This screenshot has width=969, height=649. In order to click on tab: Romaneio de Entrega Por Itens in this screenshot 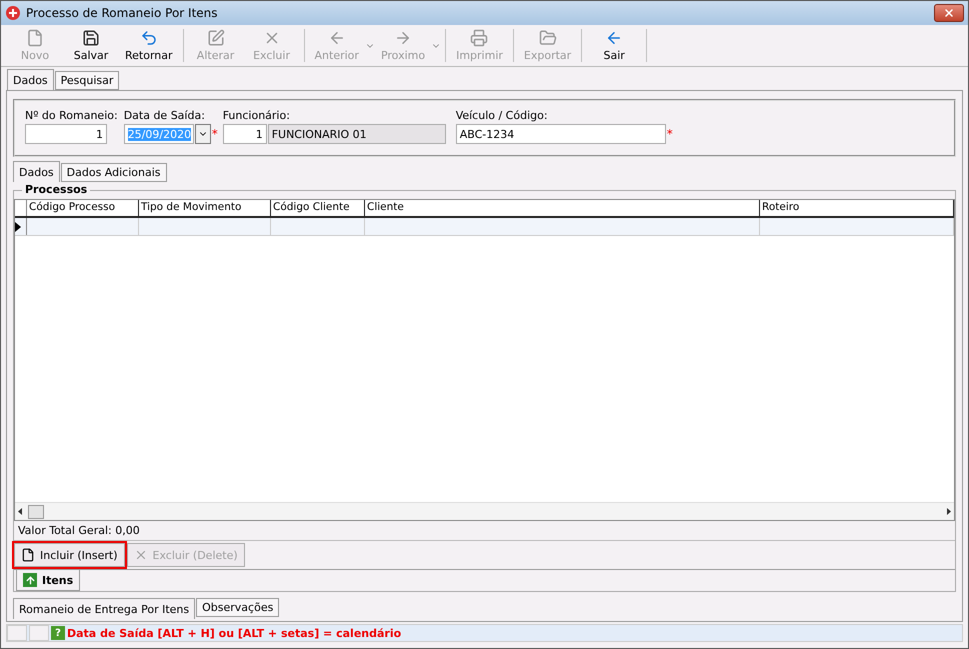, I will do `click(104, 608)`.